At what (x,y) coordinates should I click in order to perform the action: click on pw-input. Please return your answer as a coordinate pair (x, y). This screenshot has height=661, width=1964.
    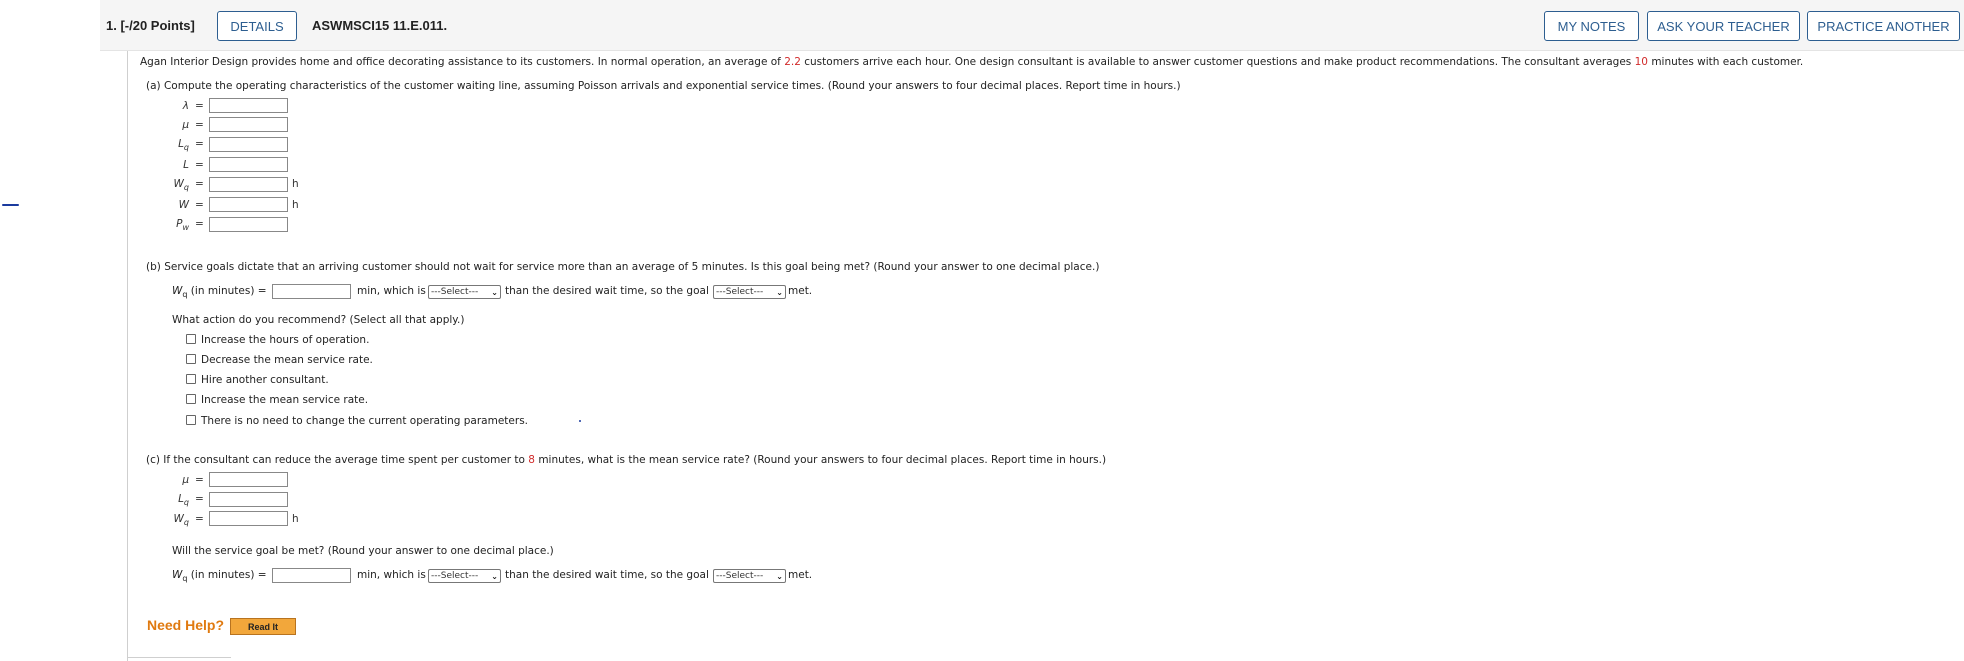
    Looking at the image, I should click on (248, 224).